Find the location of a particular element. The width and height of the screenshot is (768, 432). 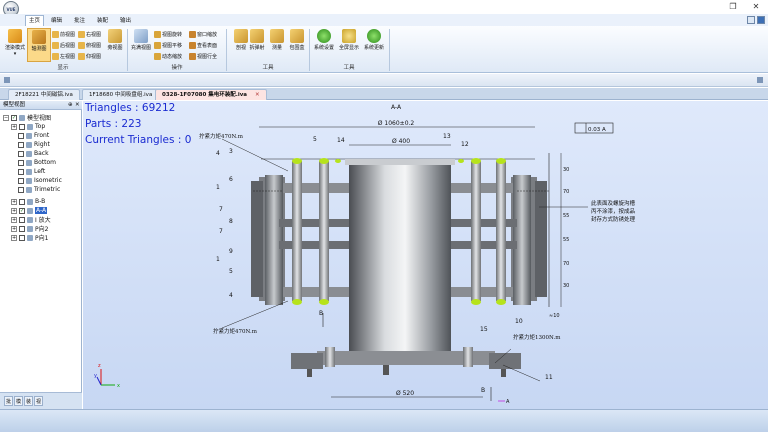

dim-right: 55 is located at coordinates (566, 240).